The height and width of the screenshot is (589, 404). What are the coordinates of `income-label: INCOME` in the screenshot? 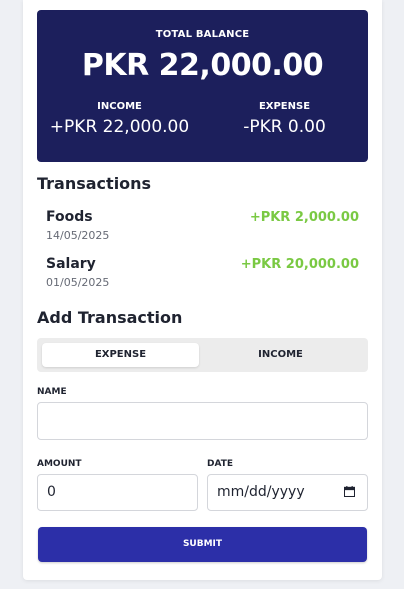 It's located at (119, 106).